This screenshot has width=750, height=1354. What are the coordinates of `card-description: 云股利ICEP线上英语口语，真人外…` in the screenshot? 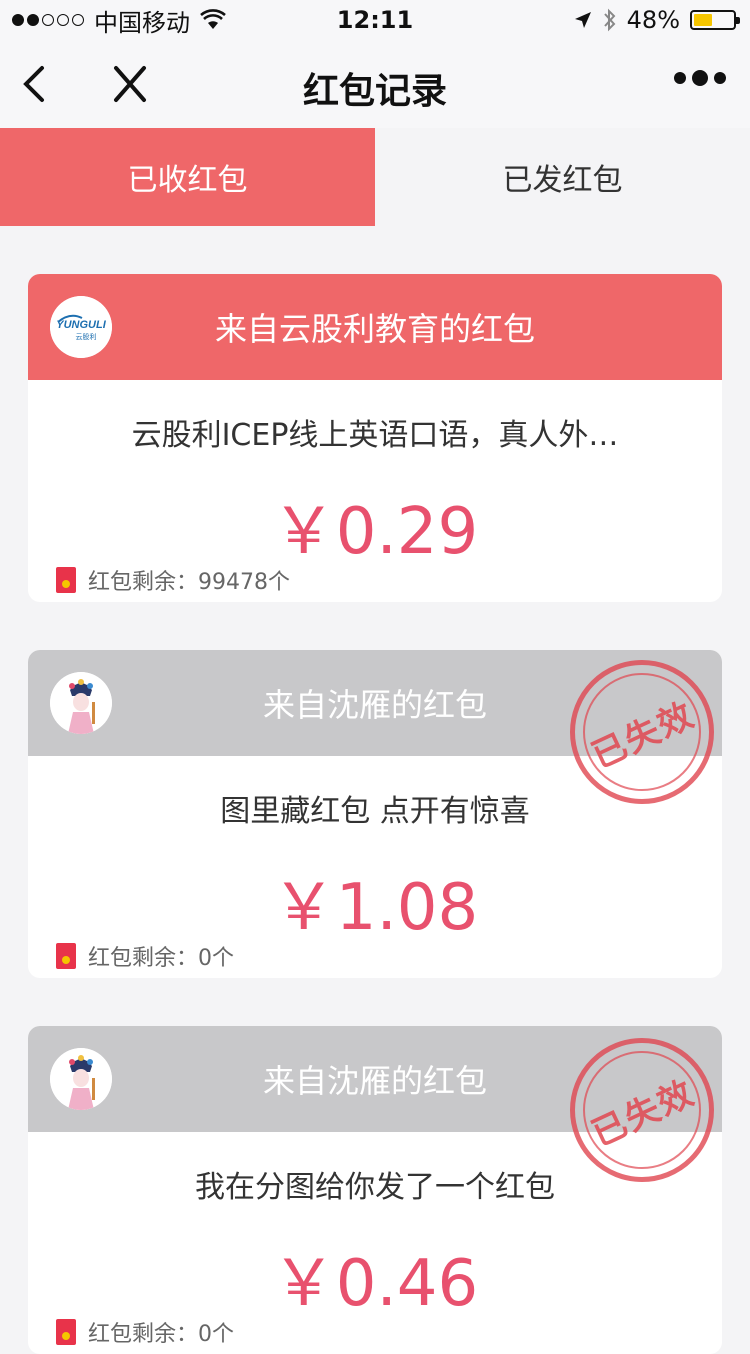 It's located at (375, 435).